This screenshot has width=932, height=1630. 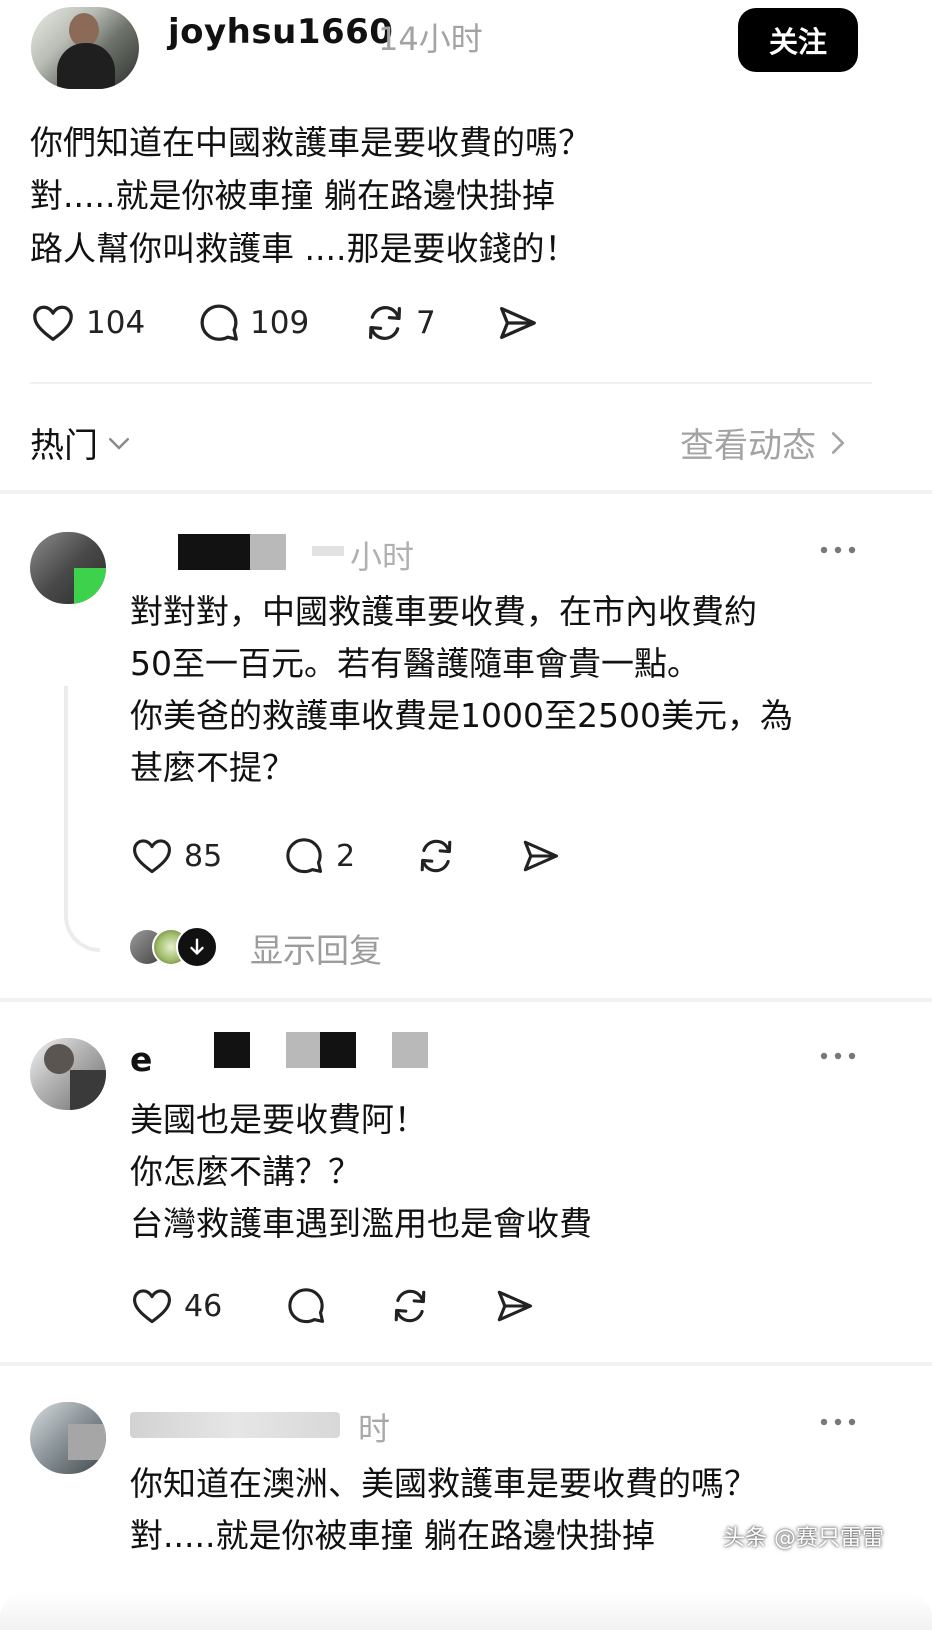 I want to click on repost-button: 7, so click(x=399, y=323).